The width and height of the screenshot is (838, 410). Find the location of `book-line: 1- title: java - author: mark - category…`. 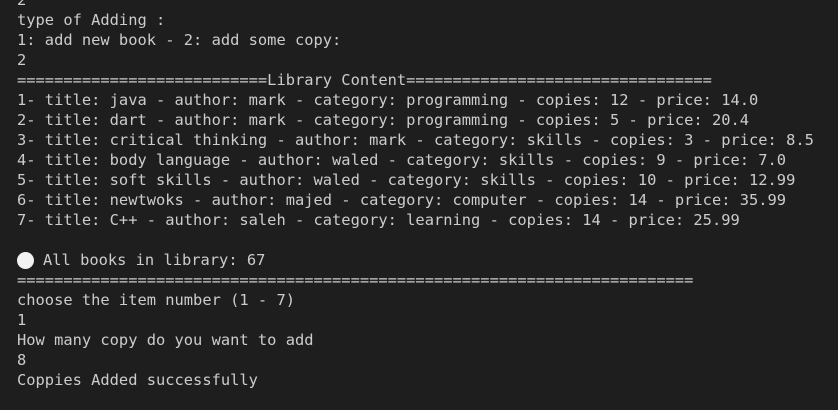

book-line: 1- title: java - author: mark - category… is located at coordinates (388, 100).